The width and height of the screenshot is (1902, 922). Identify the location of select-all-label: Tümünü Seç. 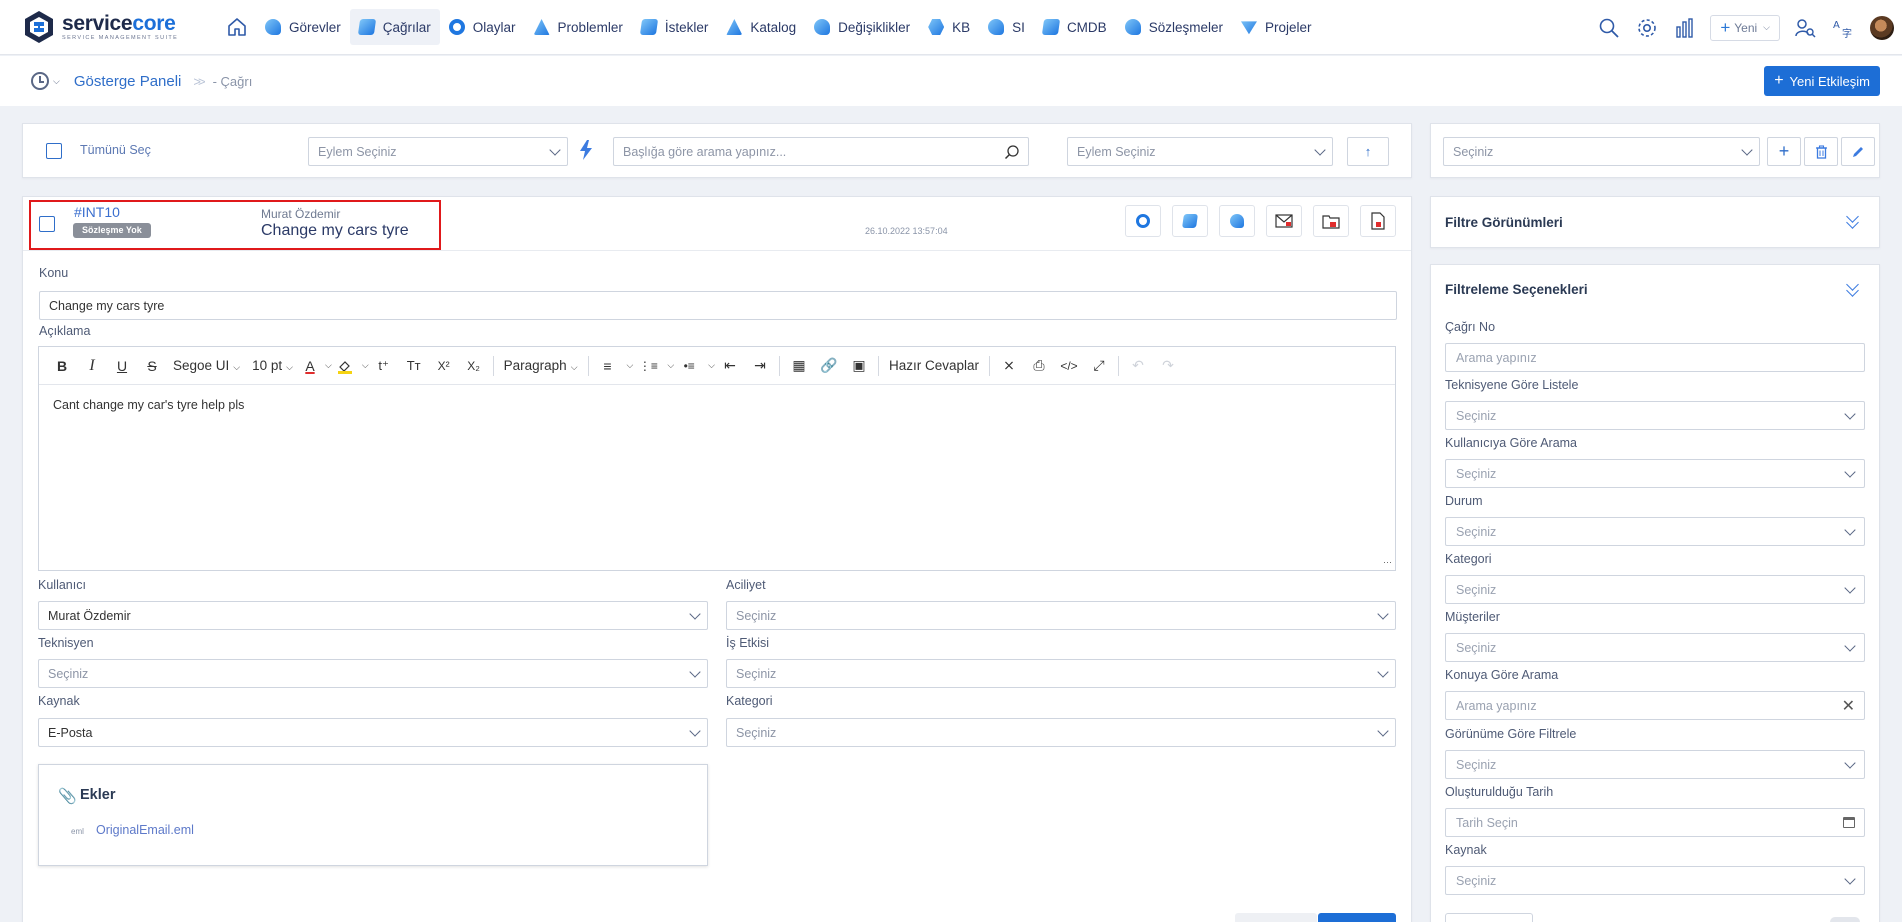
(115, 150).